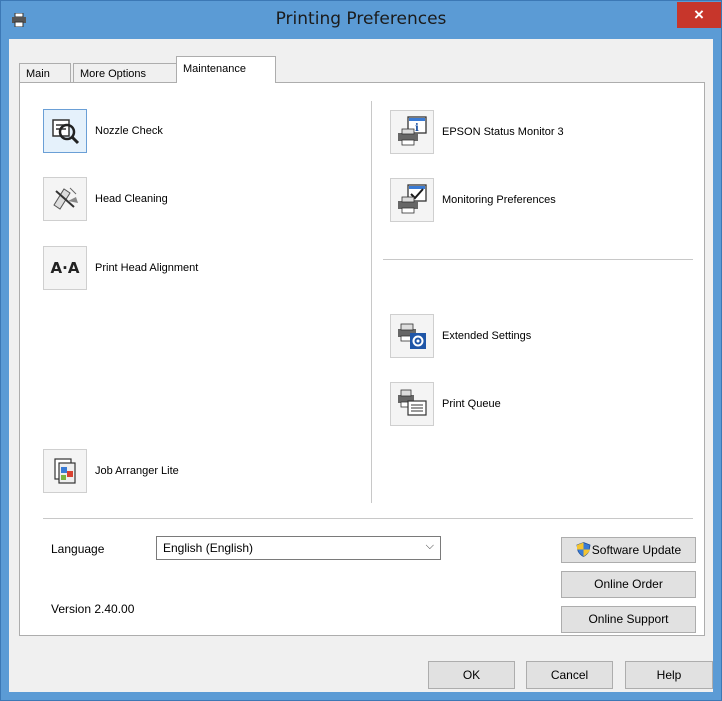  I want to click on monitoring-preferences-button, so click(412, 200).